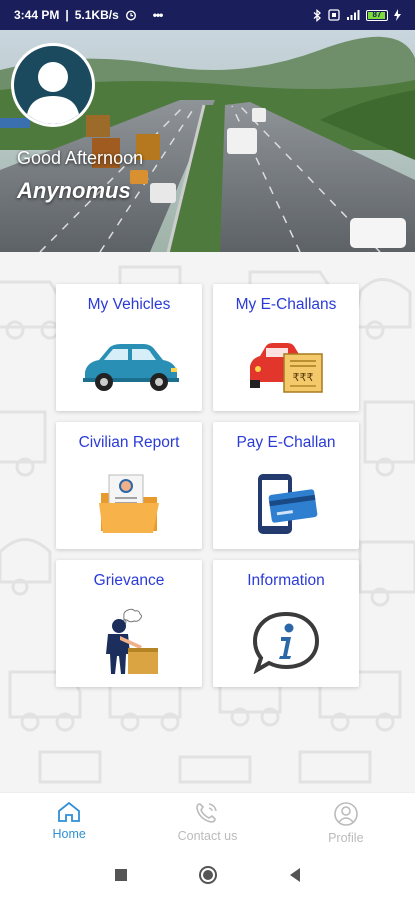  What do you see at coordinates (207, 15) in the screenshot?
I see `status-bar: 3:44 PM | 5.1KB/s ••• 87` at bounding box center [207, 15].